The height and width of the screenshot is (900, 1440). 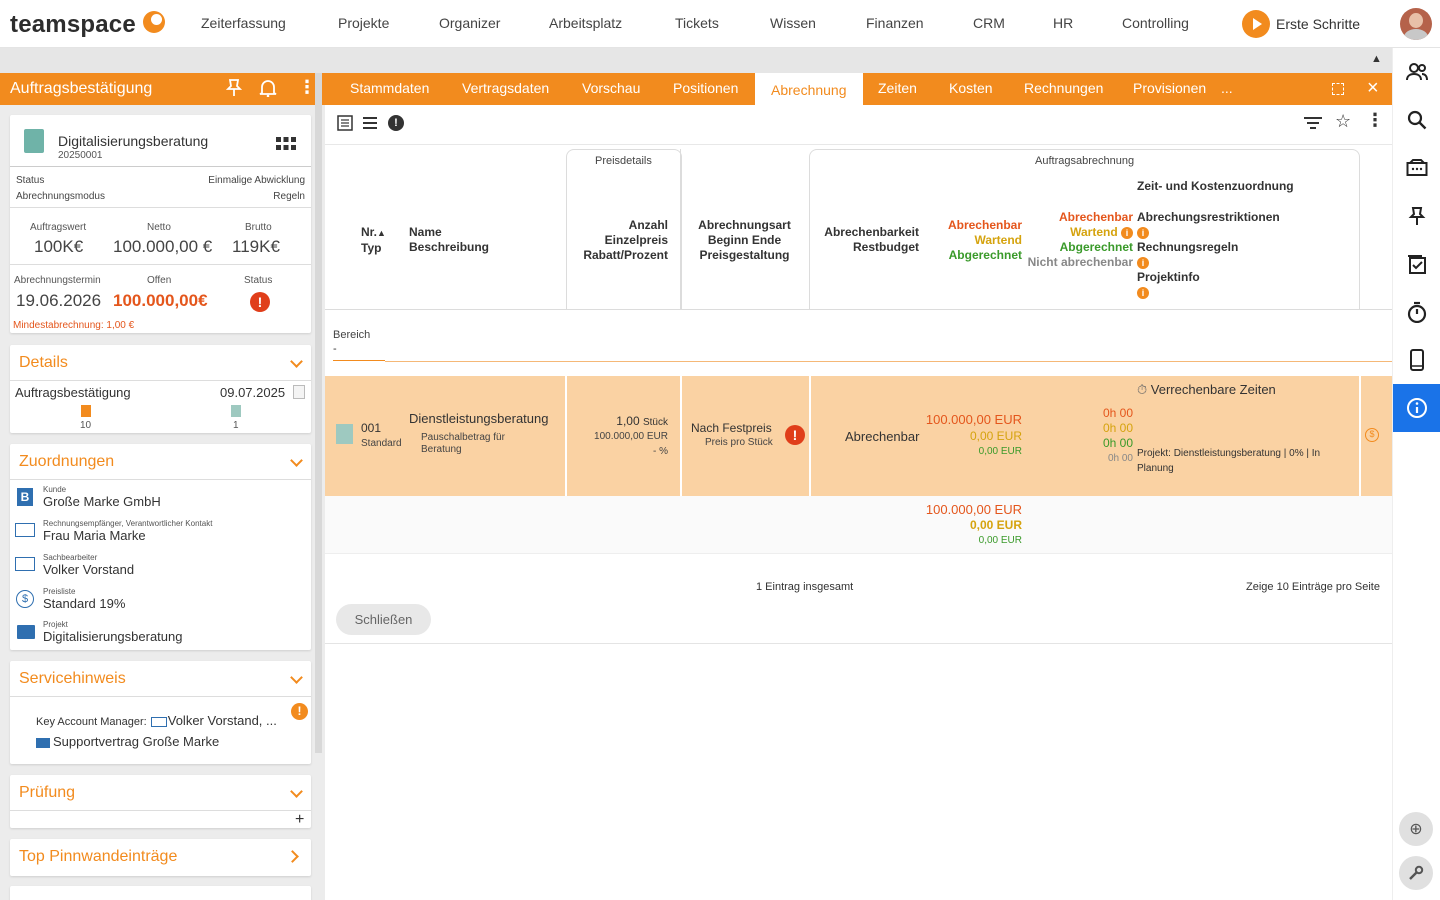 I want to click on col-abrechenbar: Abrechenbar, so click(x=985, y=225).